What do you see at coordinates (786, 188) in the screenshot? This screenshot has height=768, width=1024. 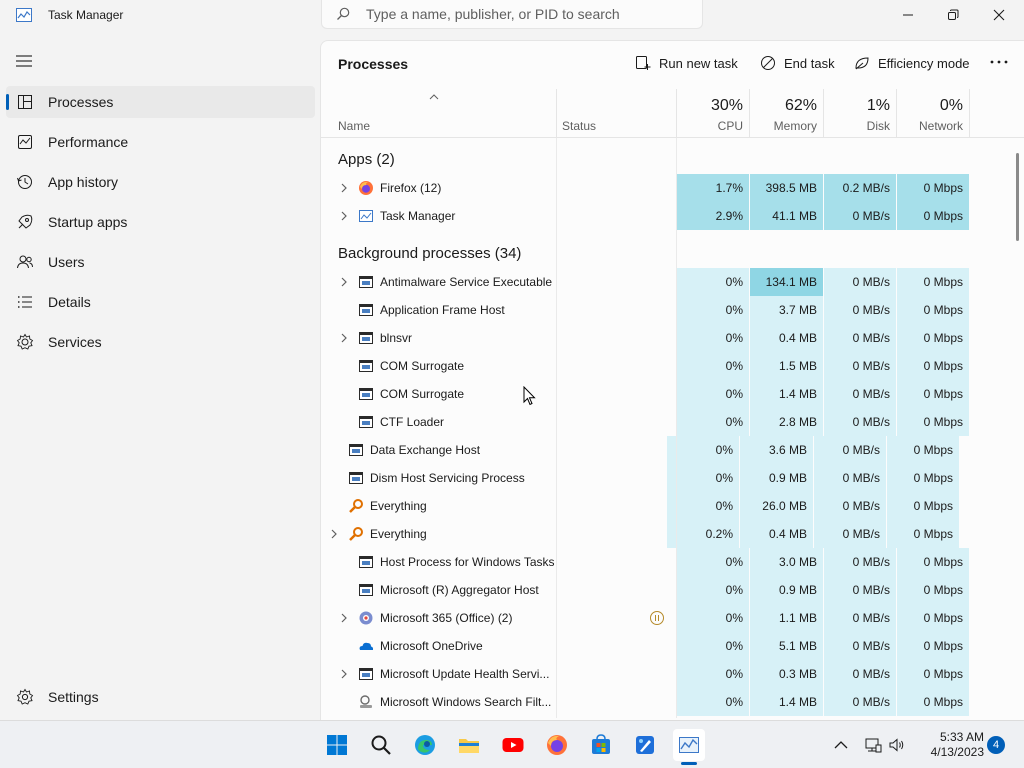 I see `memory-cell: 398.5 MB` at bounding box center [786, 188].